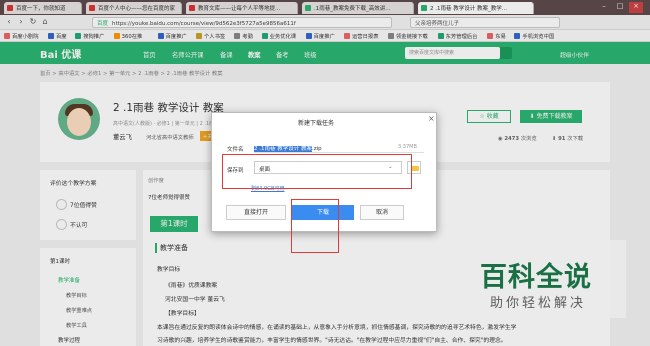  Describe the element at coordinates (407, 147) in the screenshot. I see `file-size: 3.37MB` at that location.